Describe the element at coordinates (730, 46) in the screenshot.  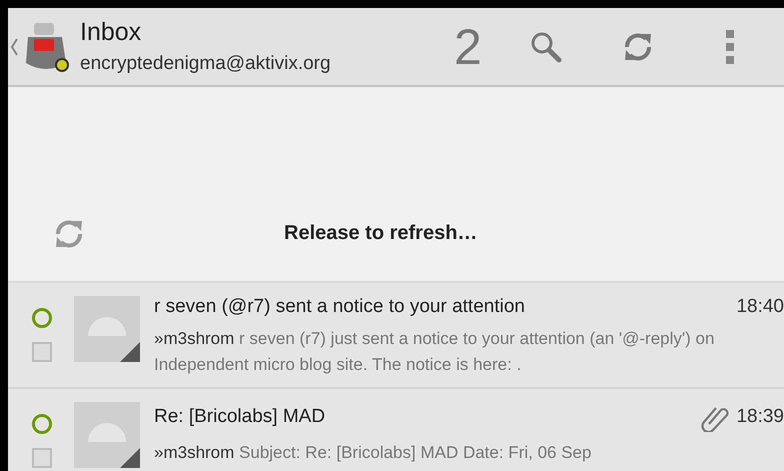
I see `overflow-menu-icon` at that location.